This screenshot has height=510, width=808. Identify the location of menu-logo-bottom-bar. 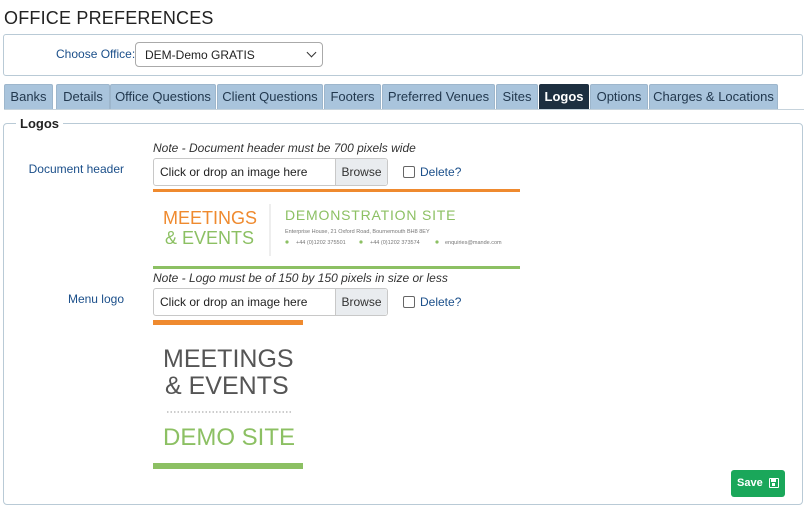
(228, 466).